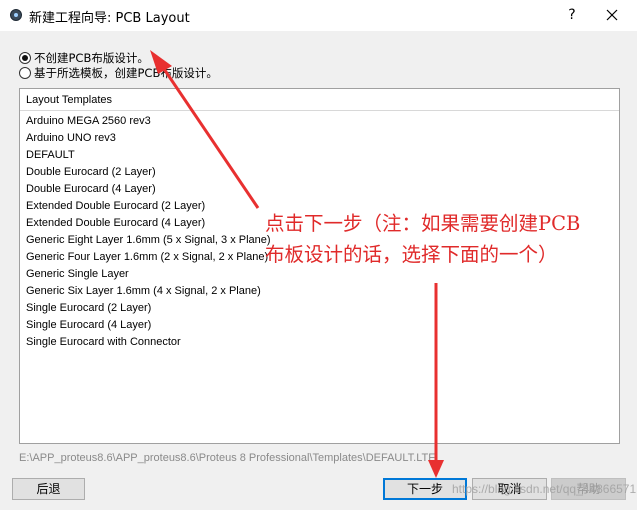 This screenshot has height=510, width=637. Describe the element at coordinates (25, 73) in the screenshot. I see `radio-from-template` at that location.